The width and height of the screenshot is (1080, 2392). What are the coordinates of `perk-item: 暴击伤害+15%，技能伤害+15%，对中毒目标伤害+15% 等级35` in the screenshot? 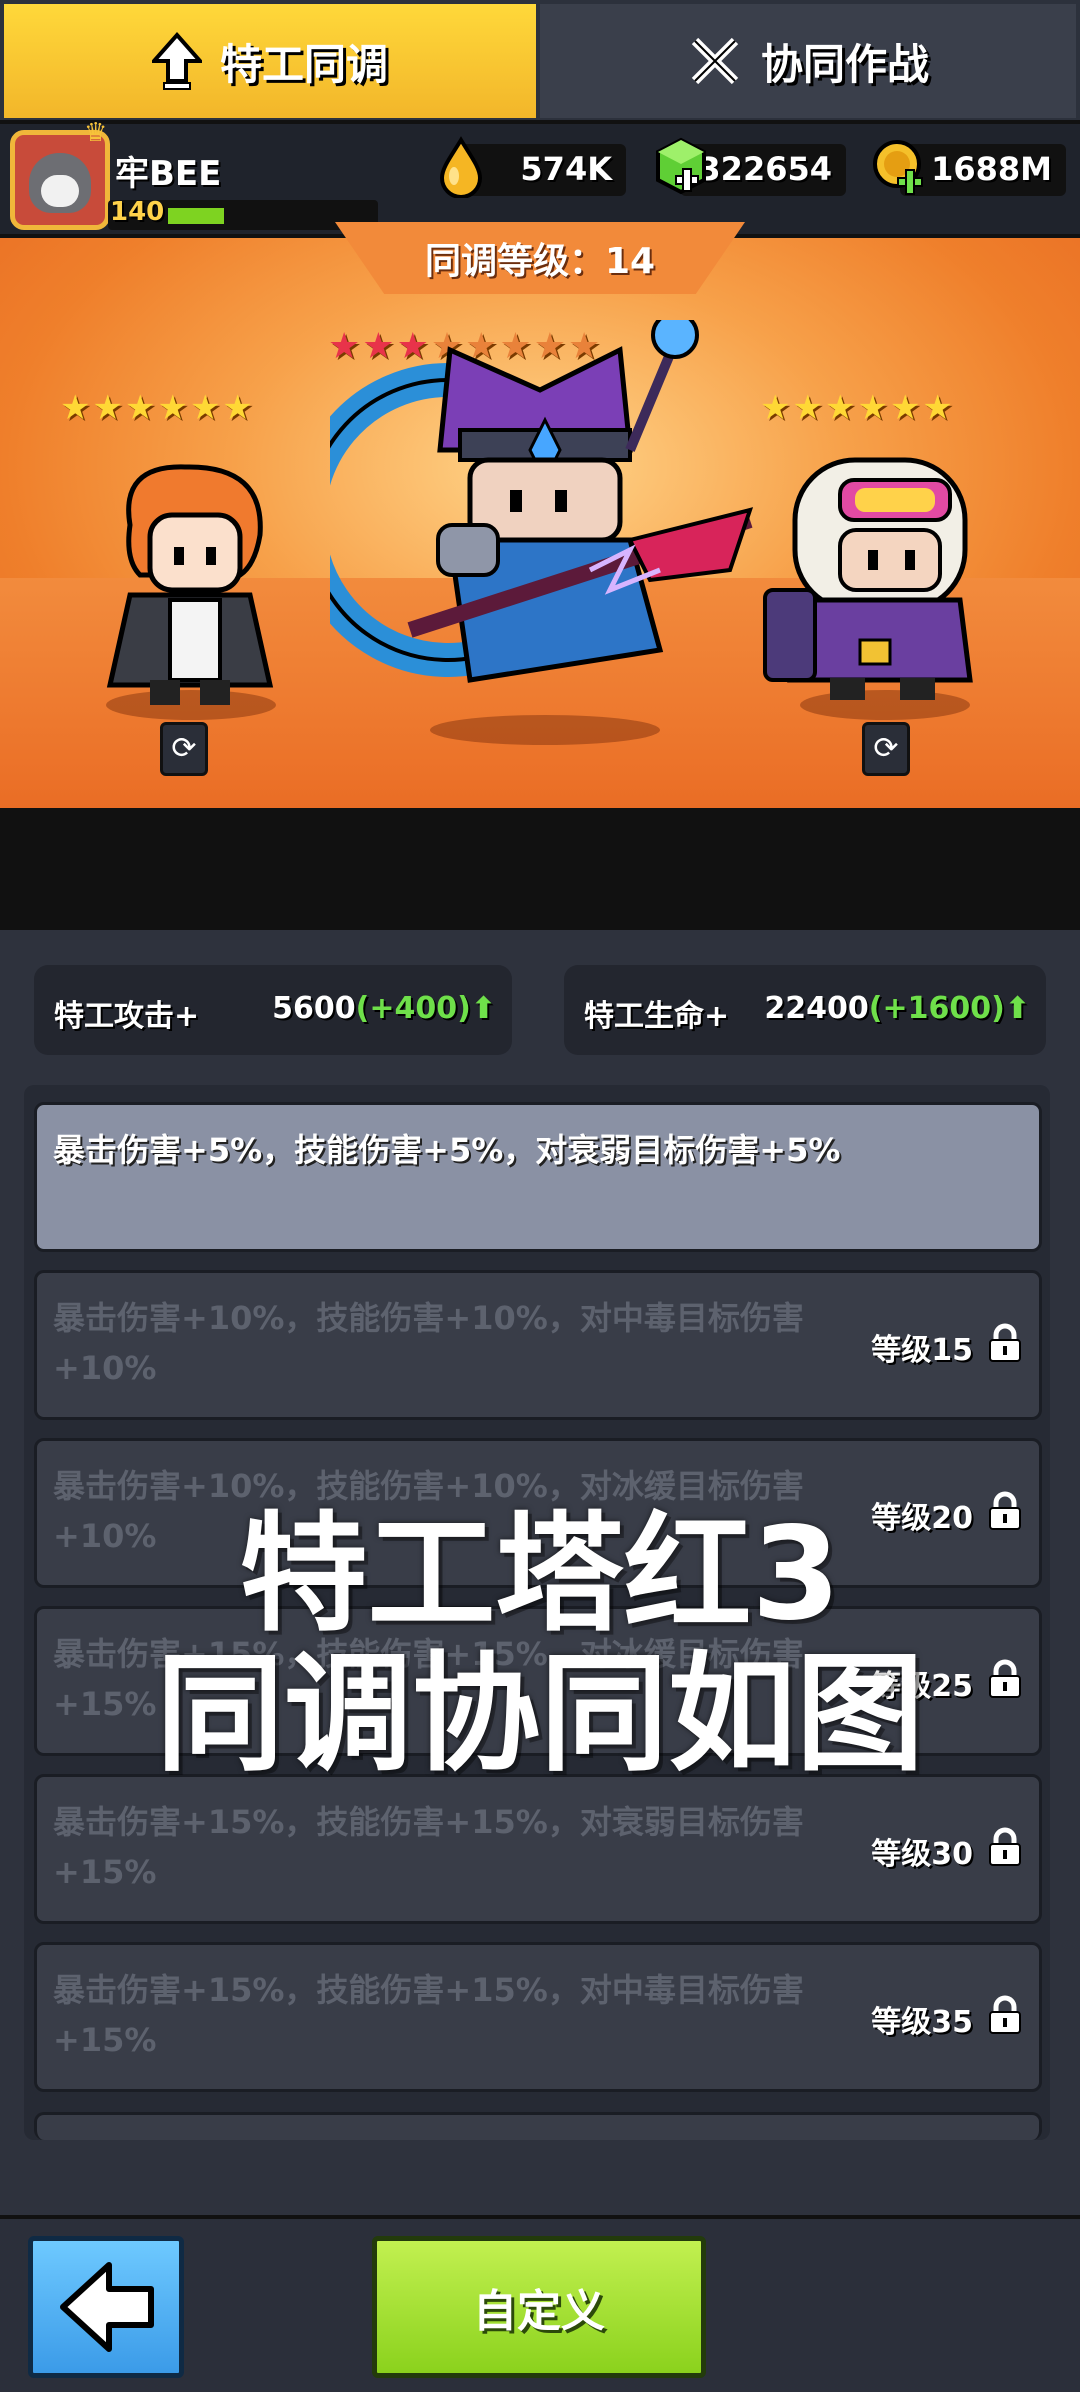 It's located at (538, 2017).